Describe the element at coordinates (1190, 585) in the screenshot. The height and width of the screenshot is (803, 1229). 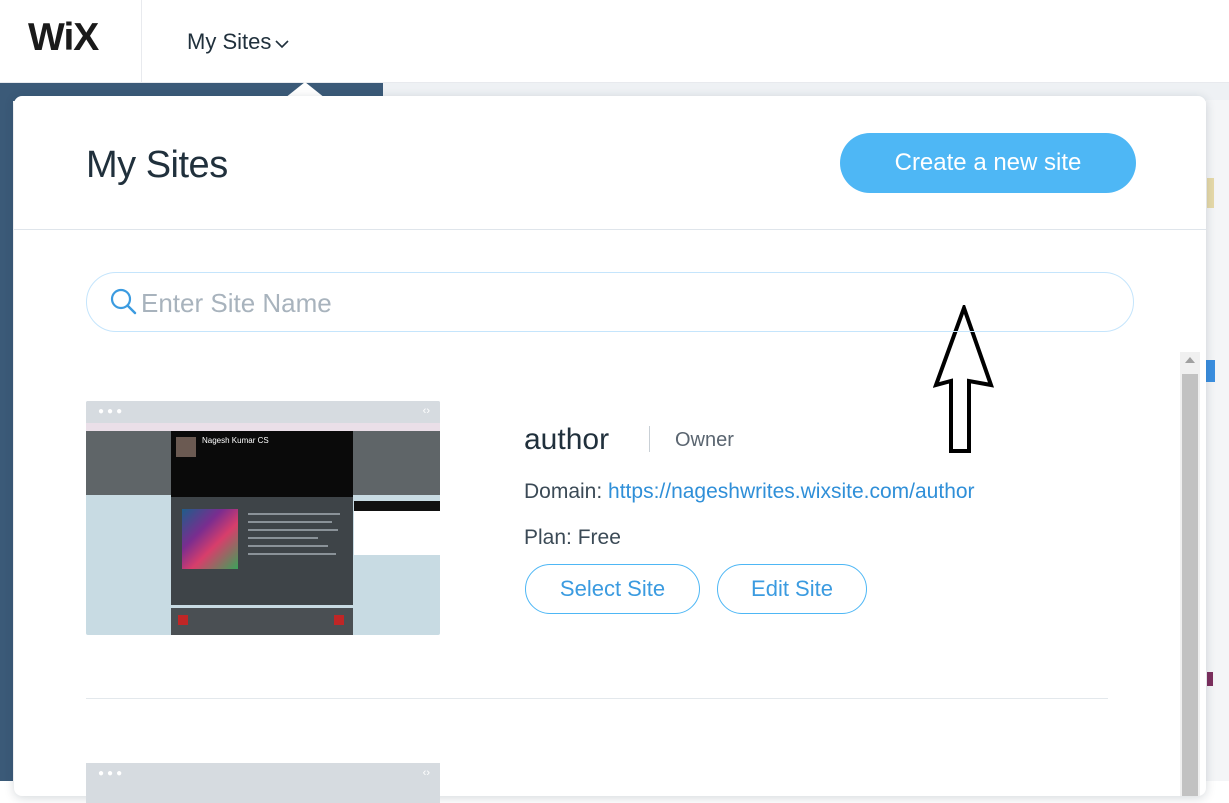
I see `scroll-thumb` at that location.